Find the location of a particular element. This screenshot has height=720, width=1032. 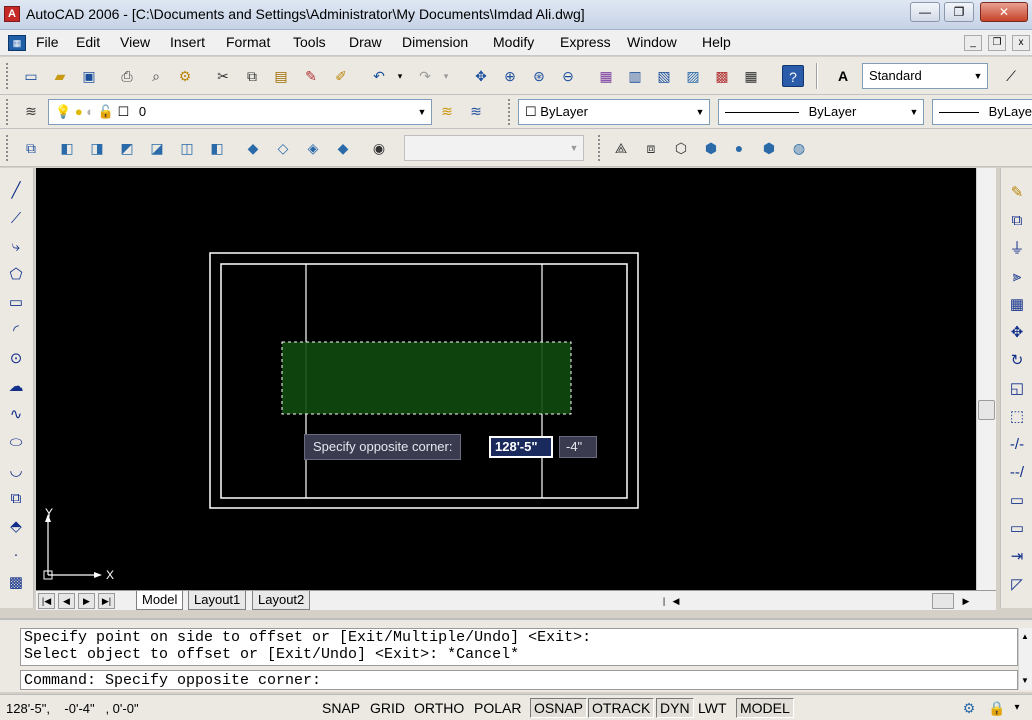

status-menu-chevron-icon: ▾ is located at coordinates (1017, 708).